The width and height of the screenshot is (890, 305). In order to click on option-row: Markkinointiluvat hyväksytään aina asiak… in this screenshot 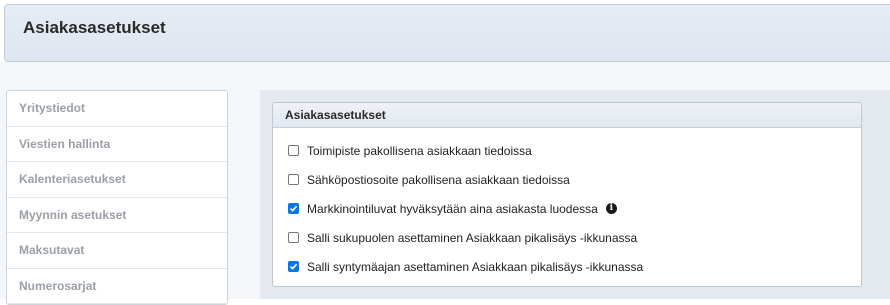, I will do `click(567, 208)`.